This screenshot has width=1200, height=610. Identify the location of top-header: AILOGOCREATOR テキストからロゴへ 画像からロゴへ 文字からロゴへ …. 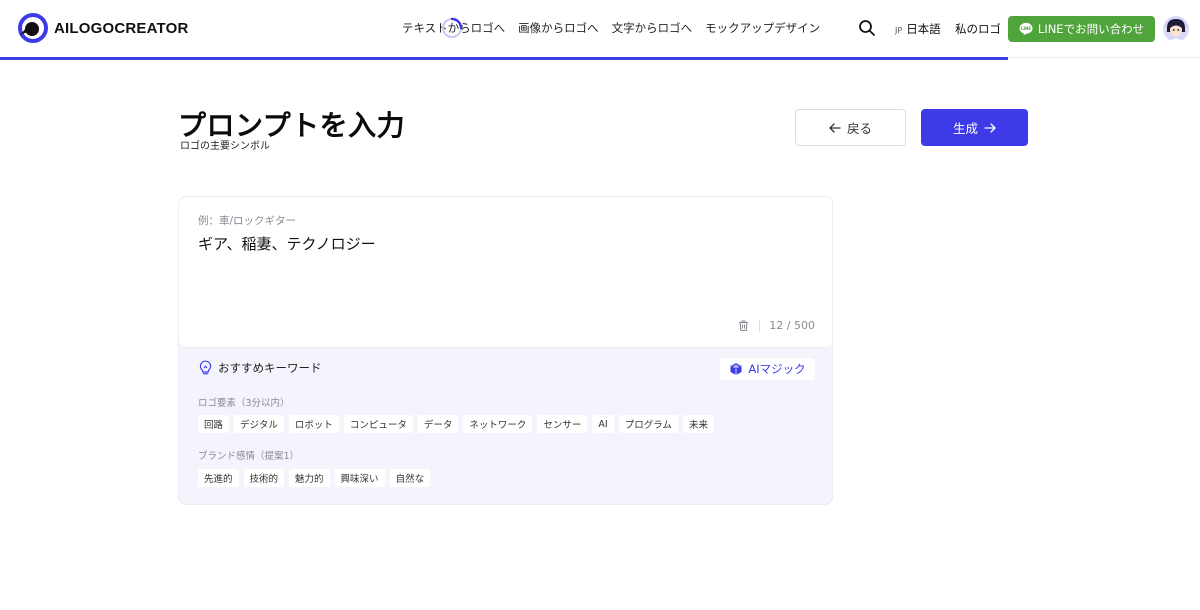
(600, 29).